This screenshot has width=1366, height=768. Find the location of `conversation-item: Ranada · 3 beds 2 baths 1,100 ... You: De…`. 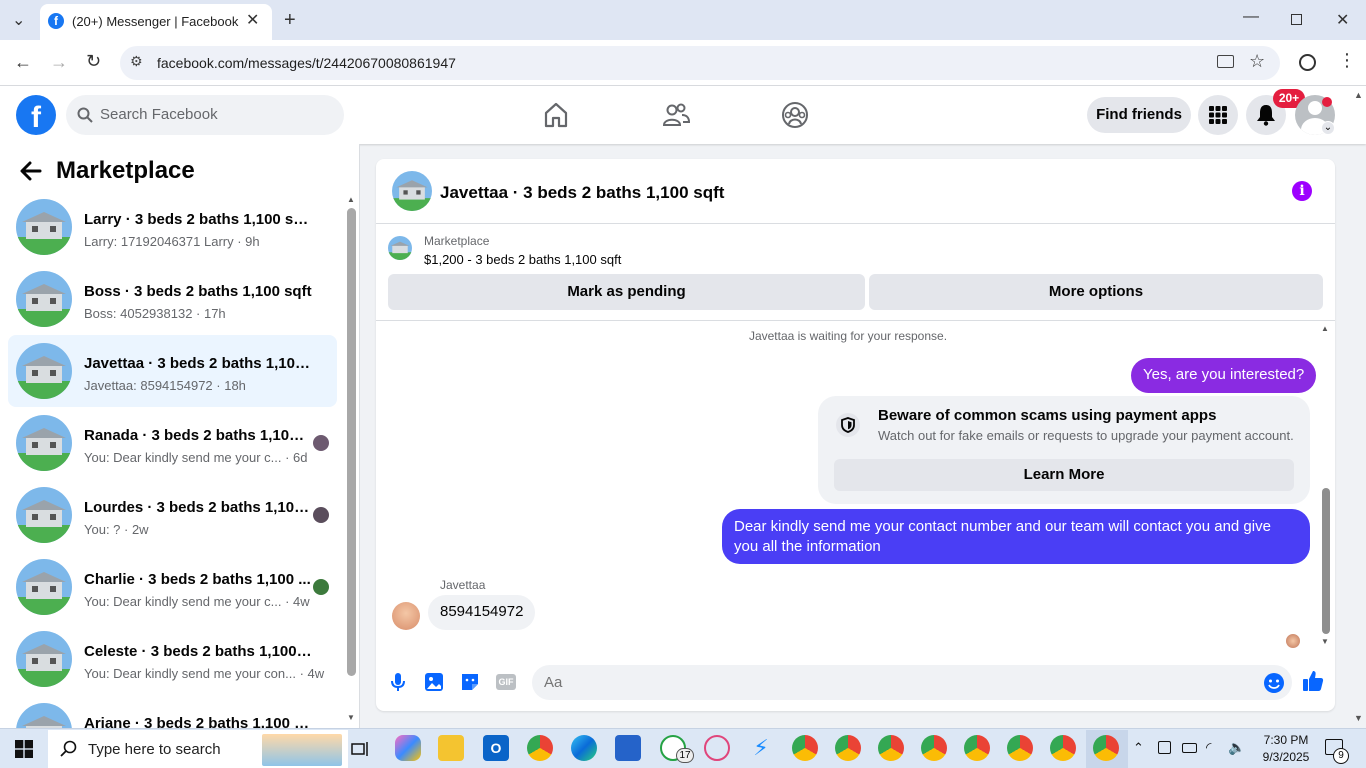

conversation-item: Ranada · 3 beds 2 baths 1,100 ... You: De… is located at coordinates (172, 443).